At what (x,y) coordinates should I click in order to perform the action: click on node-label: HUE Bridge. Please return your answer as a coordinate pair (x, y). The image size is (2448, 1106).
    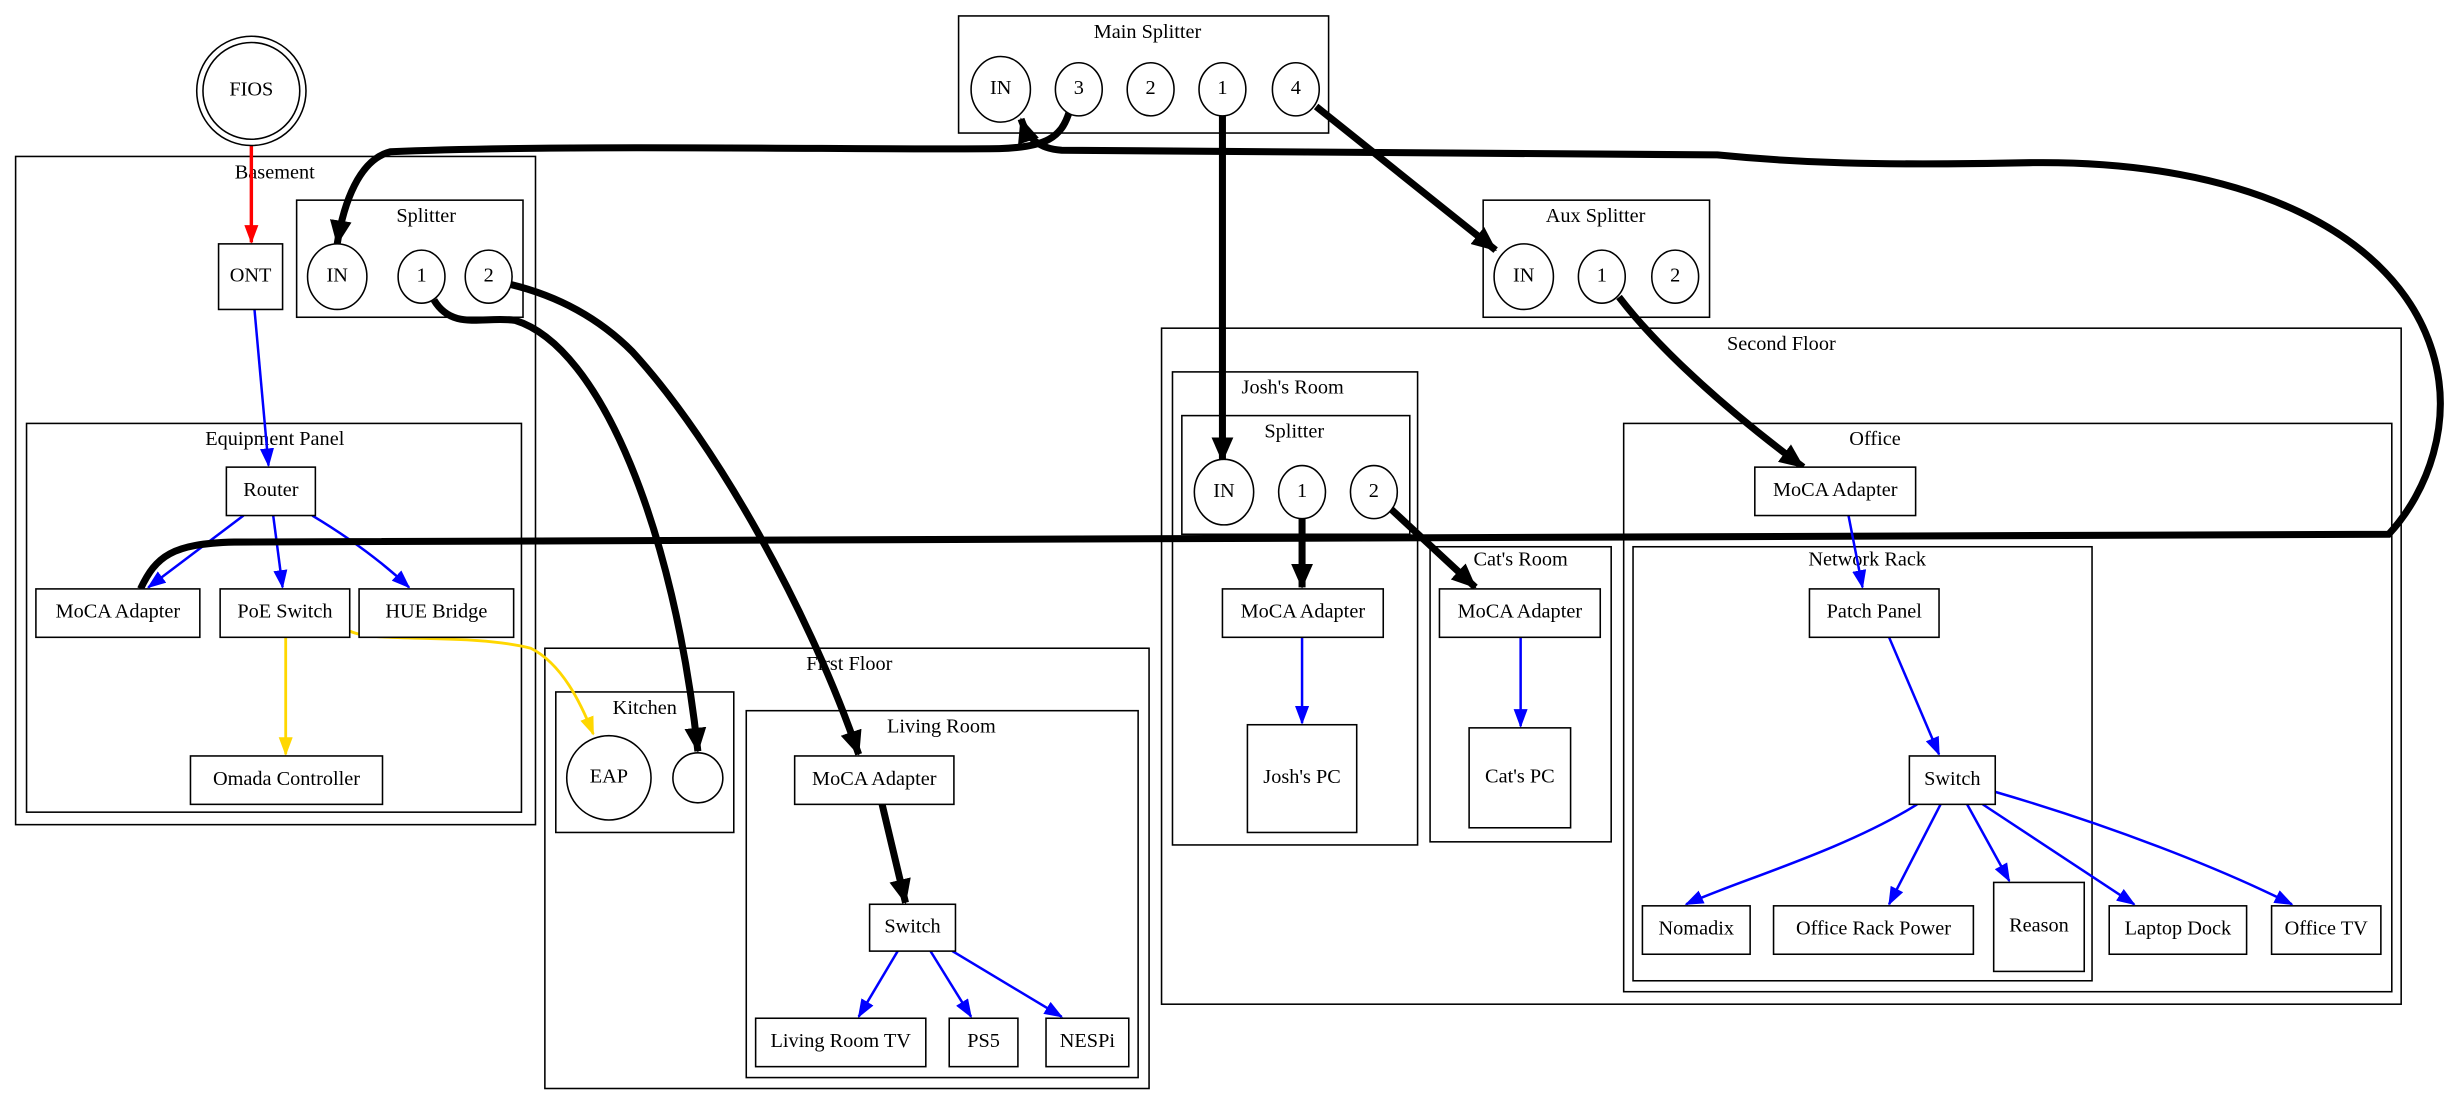
    Looking at the image, I should click on (436, 612).